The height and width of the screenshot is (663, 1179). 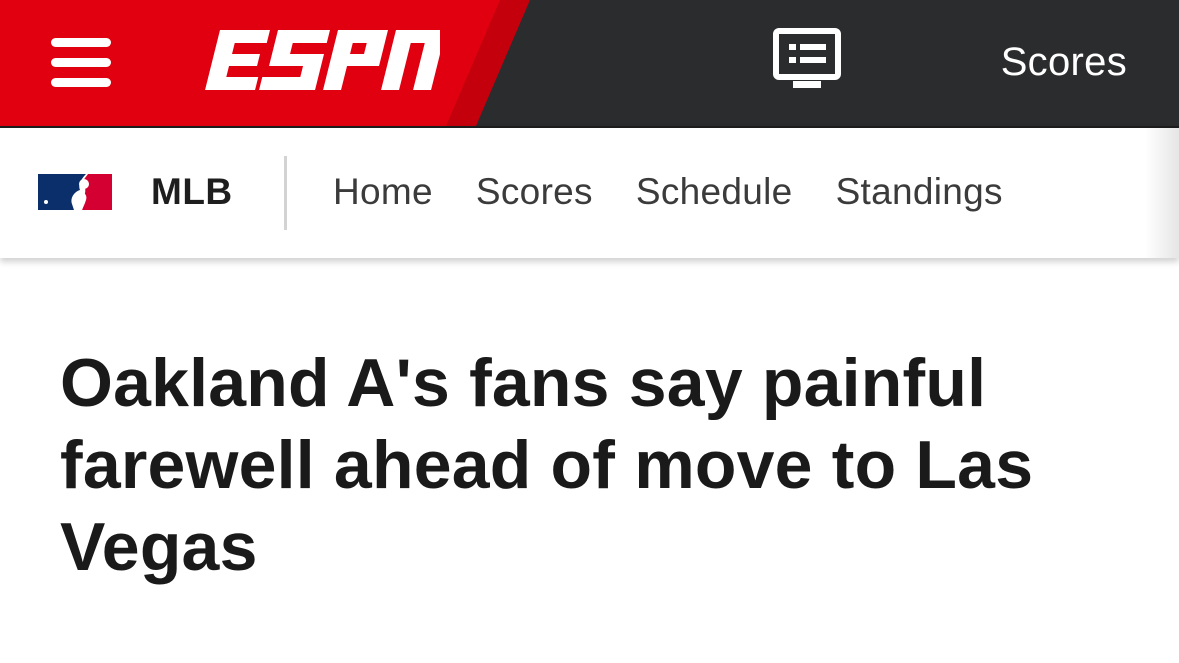 What do you see at coordinates (714, 192) in the screenshot?
I see `nav-schedule: Schedule` at bounding box center [714, 192].